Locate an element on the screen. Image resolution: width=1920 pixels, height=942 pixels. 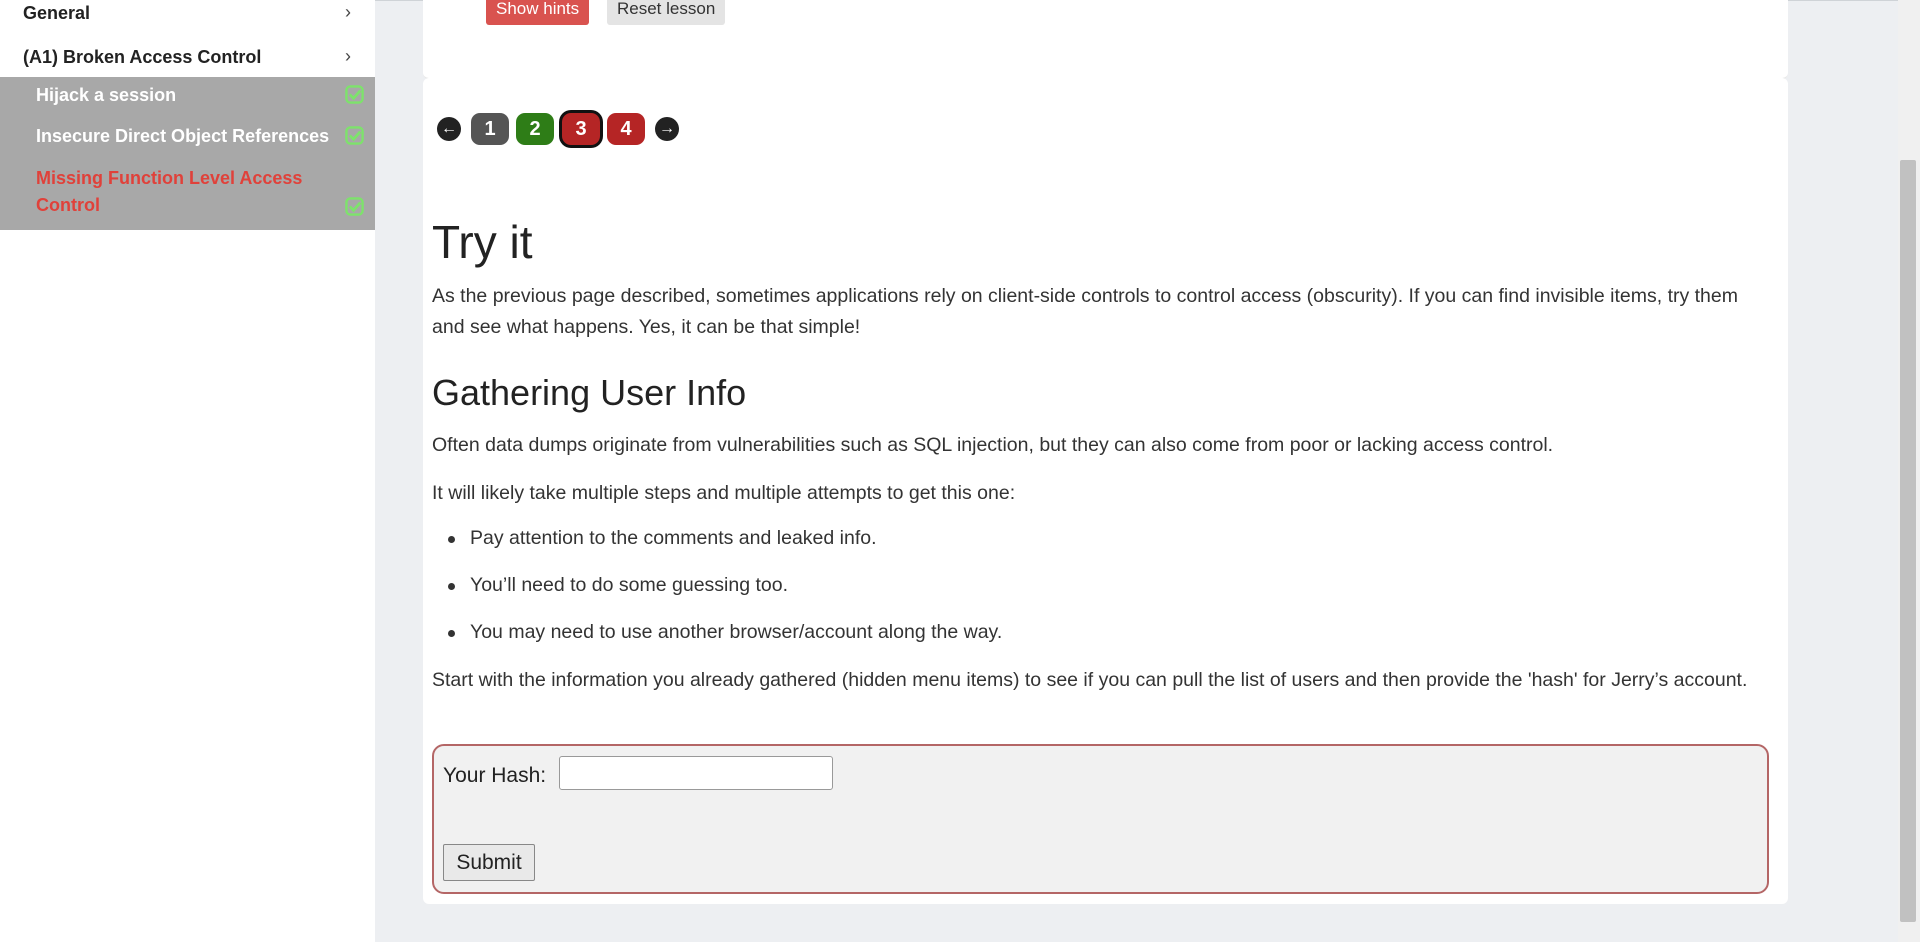
hash-form: Your Hash: Submit is located at coordinates (1100, 819).